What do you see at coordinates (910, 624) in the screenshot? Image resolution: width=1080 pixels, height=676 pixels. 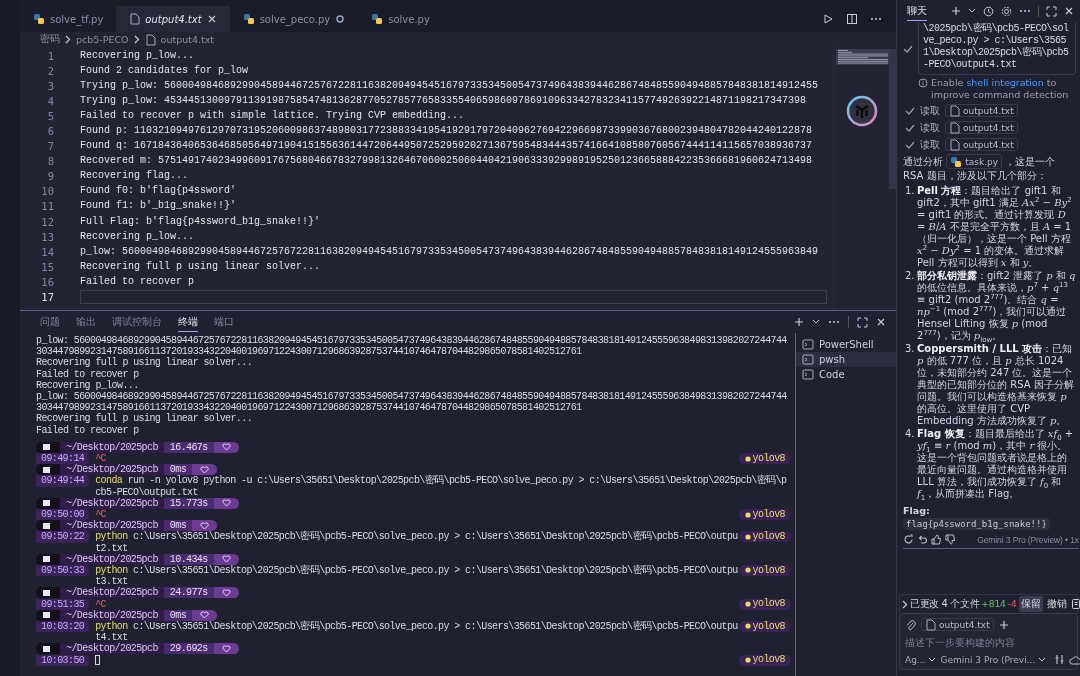 I see `attach-icon` at bounding box center [910, 624].